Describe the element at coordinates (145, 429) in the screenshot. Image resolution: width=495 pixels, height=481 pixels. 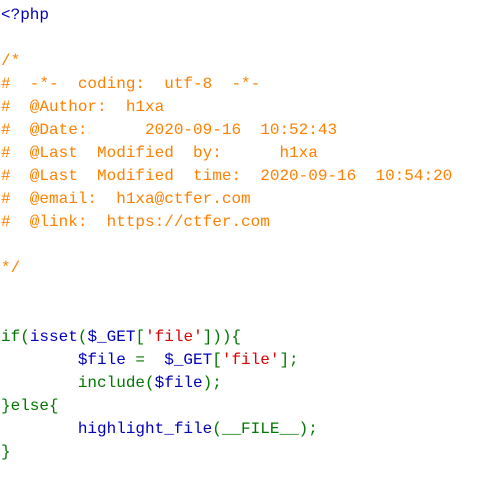
I see `code-token: highlight_file` at that location.